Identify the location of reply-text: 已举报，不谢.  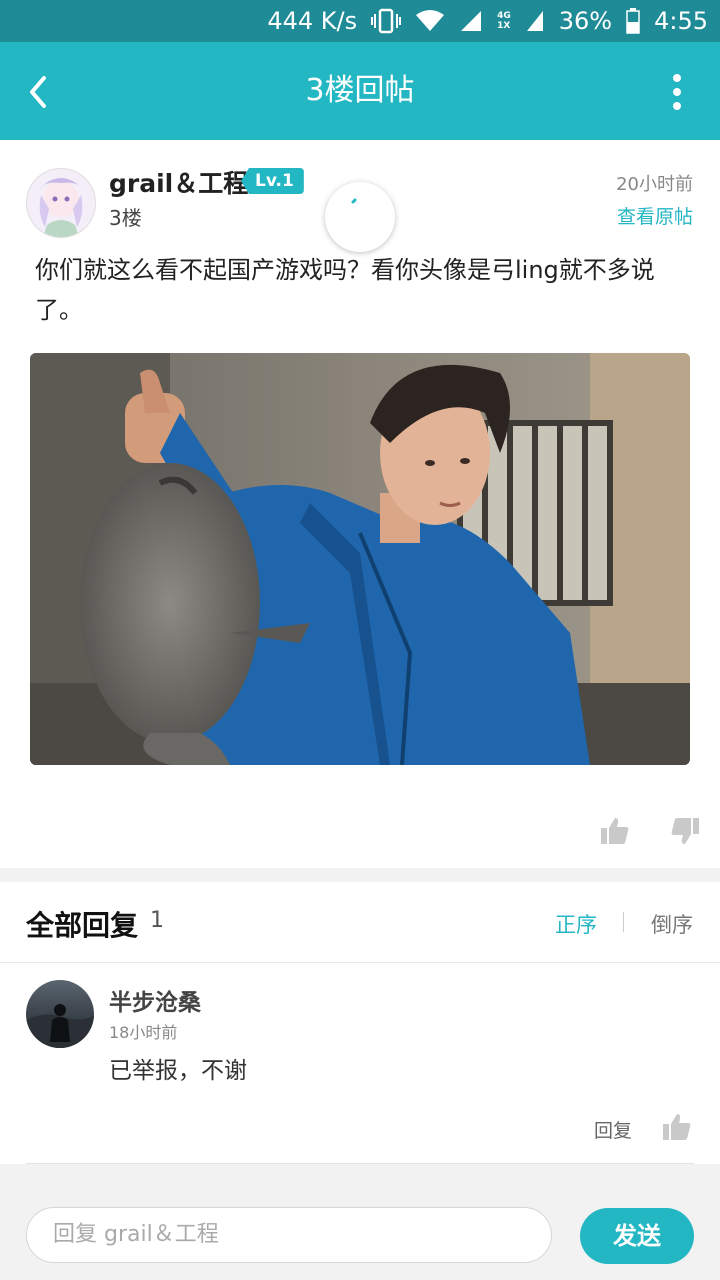
(178, 1071).